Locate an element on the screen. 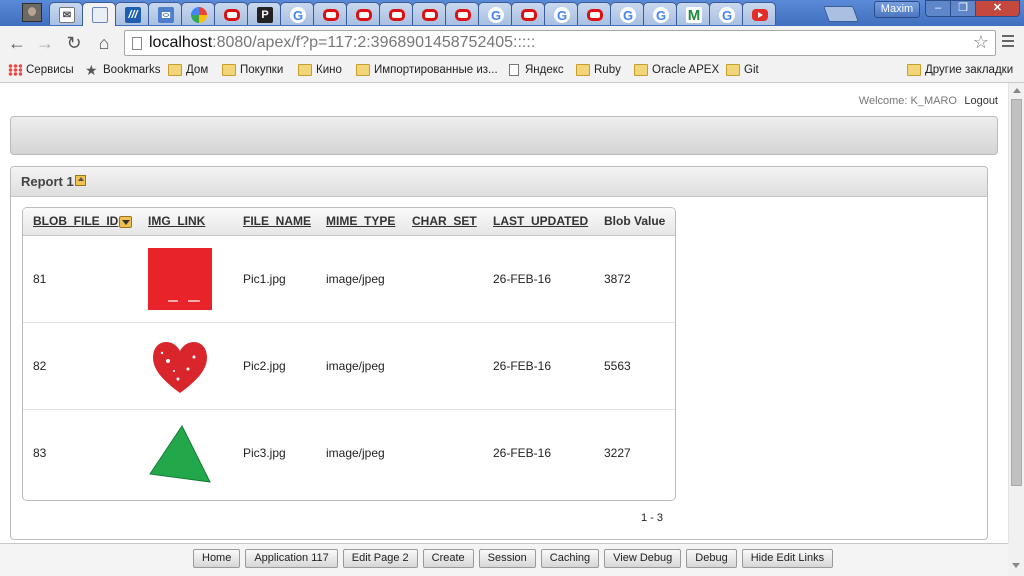 This screenshot has width=1024, height=576. menu-icon is located at coordinates (1008, 42).